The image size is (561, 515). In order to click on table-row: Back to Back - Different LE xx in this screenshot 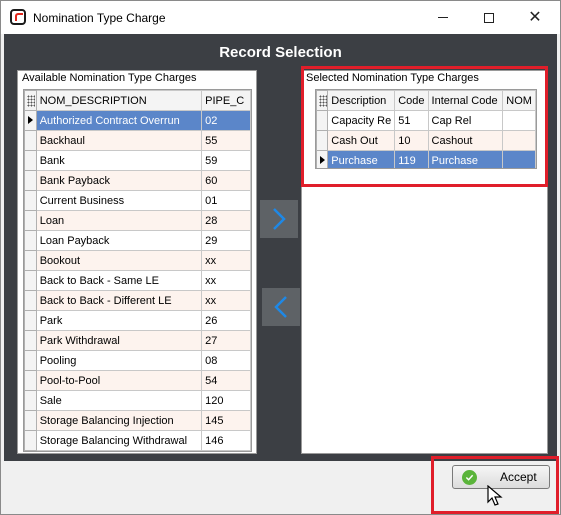, I will do `click(137, 300)`.